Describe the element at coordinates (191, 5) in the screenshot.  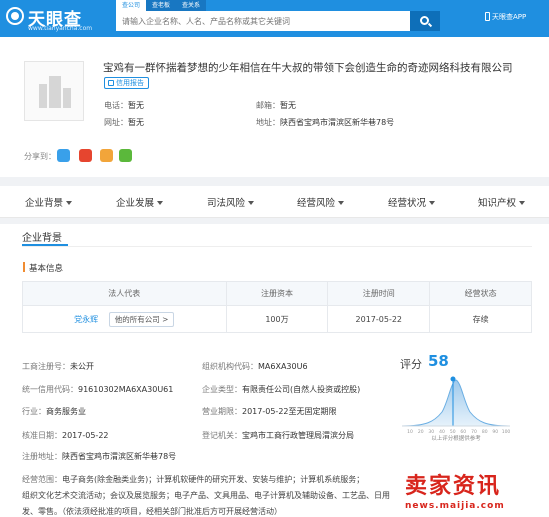
I see `tab-relation: 查关系` at that location.